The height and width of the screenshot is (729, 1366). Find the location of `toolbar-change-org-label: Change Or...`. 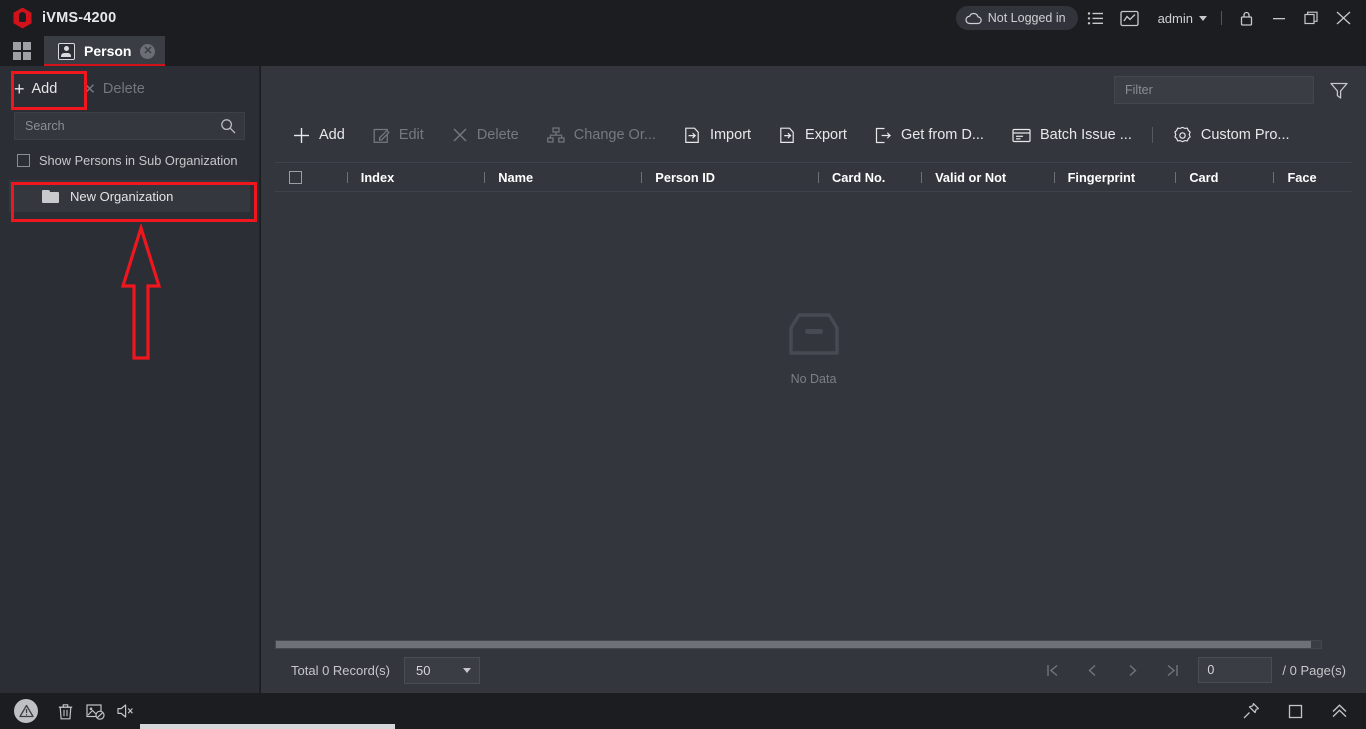

toolbar-change-org-label: Change Or... is located at coordinates (614, 135).